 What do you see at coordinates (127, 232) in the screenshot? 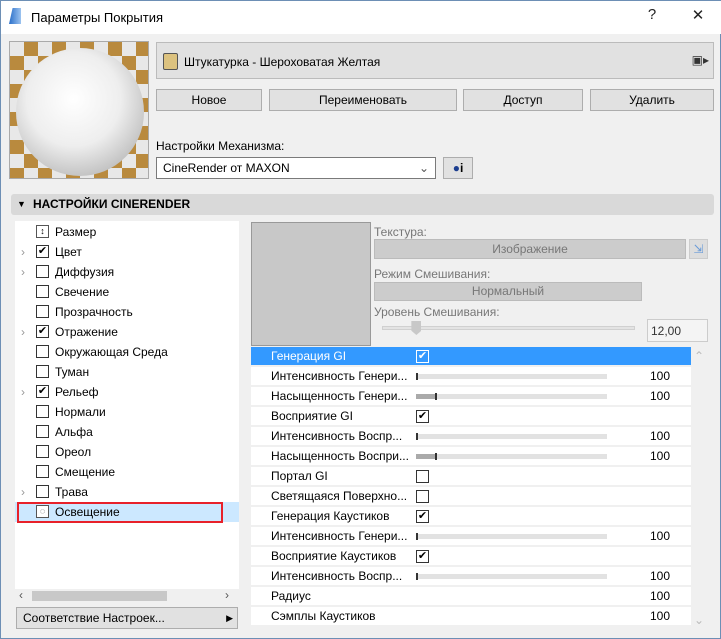
I see `channel-item: ↕ Размер` at bounding box center [127, 232].